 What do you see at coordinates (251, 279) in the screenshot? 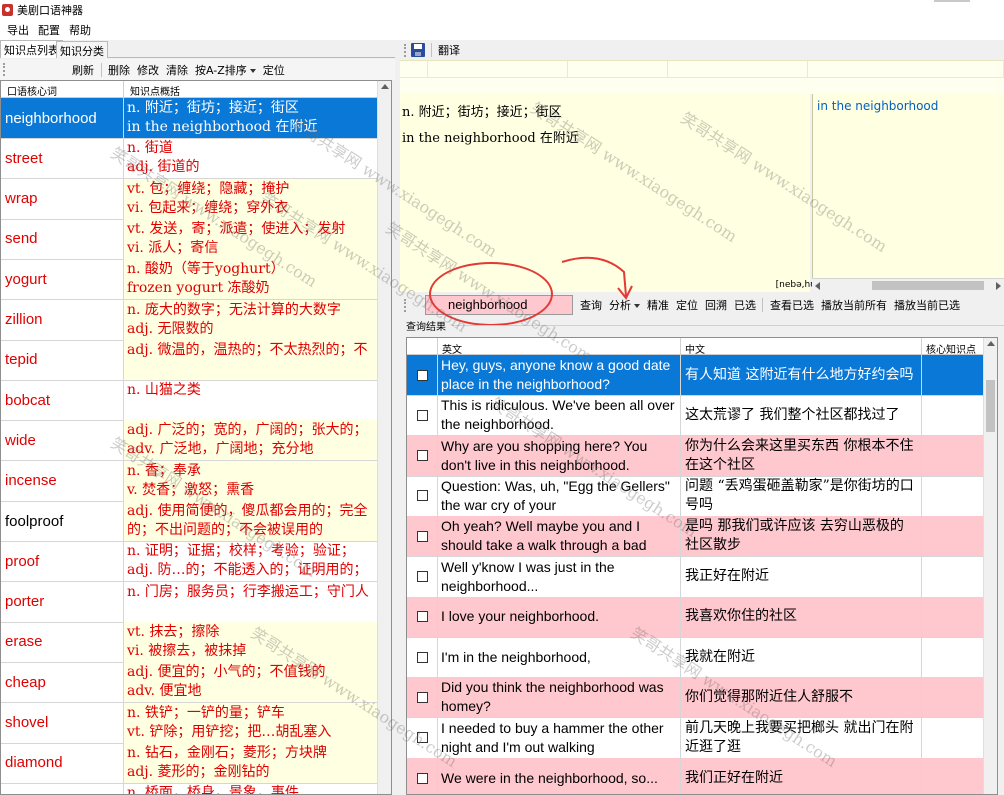
I see `knowledge-summary: n. 酸奶（等于yoghurt） frozen yogurt 冻酸奶` at bounding box center [251, 279].